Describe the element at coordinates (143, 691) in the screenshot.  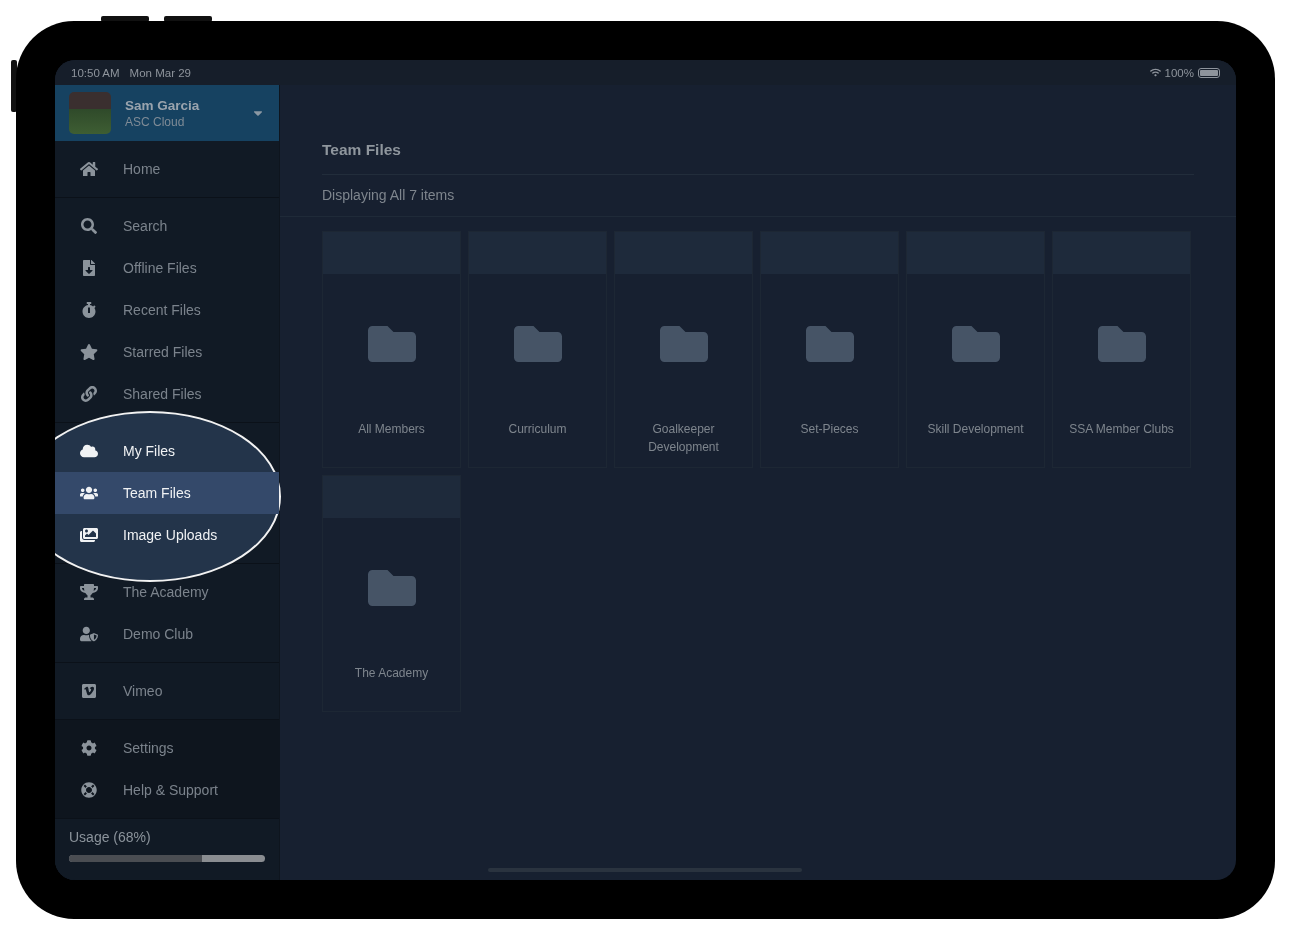
I see `sidebar-item-label: Vimeo` at that location.